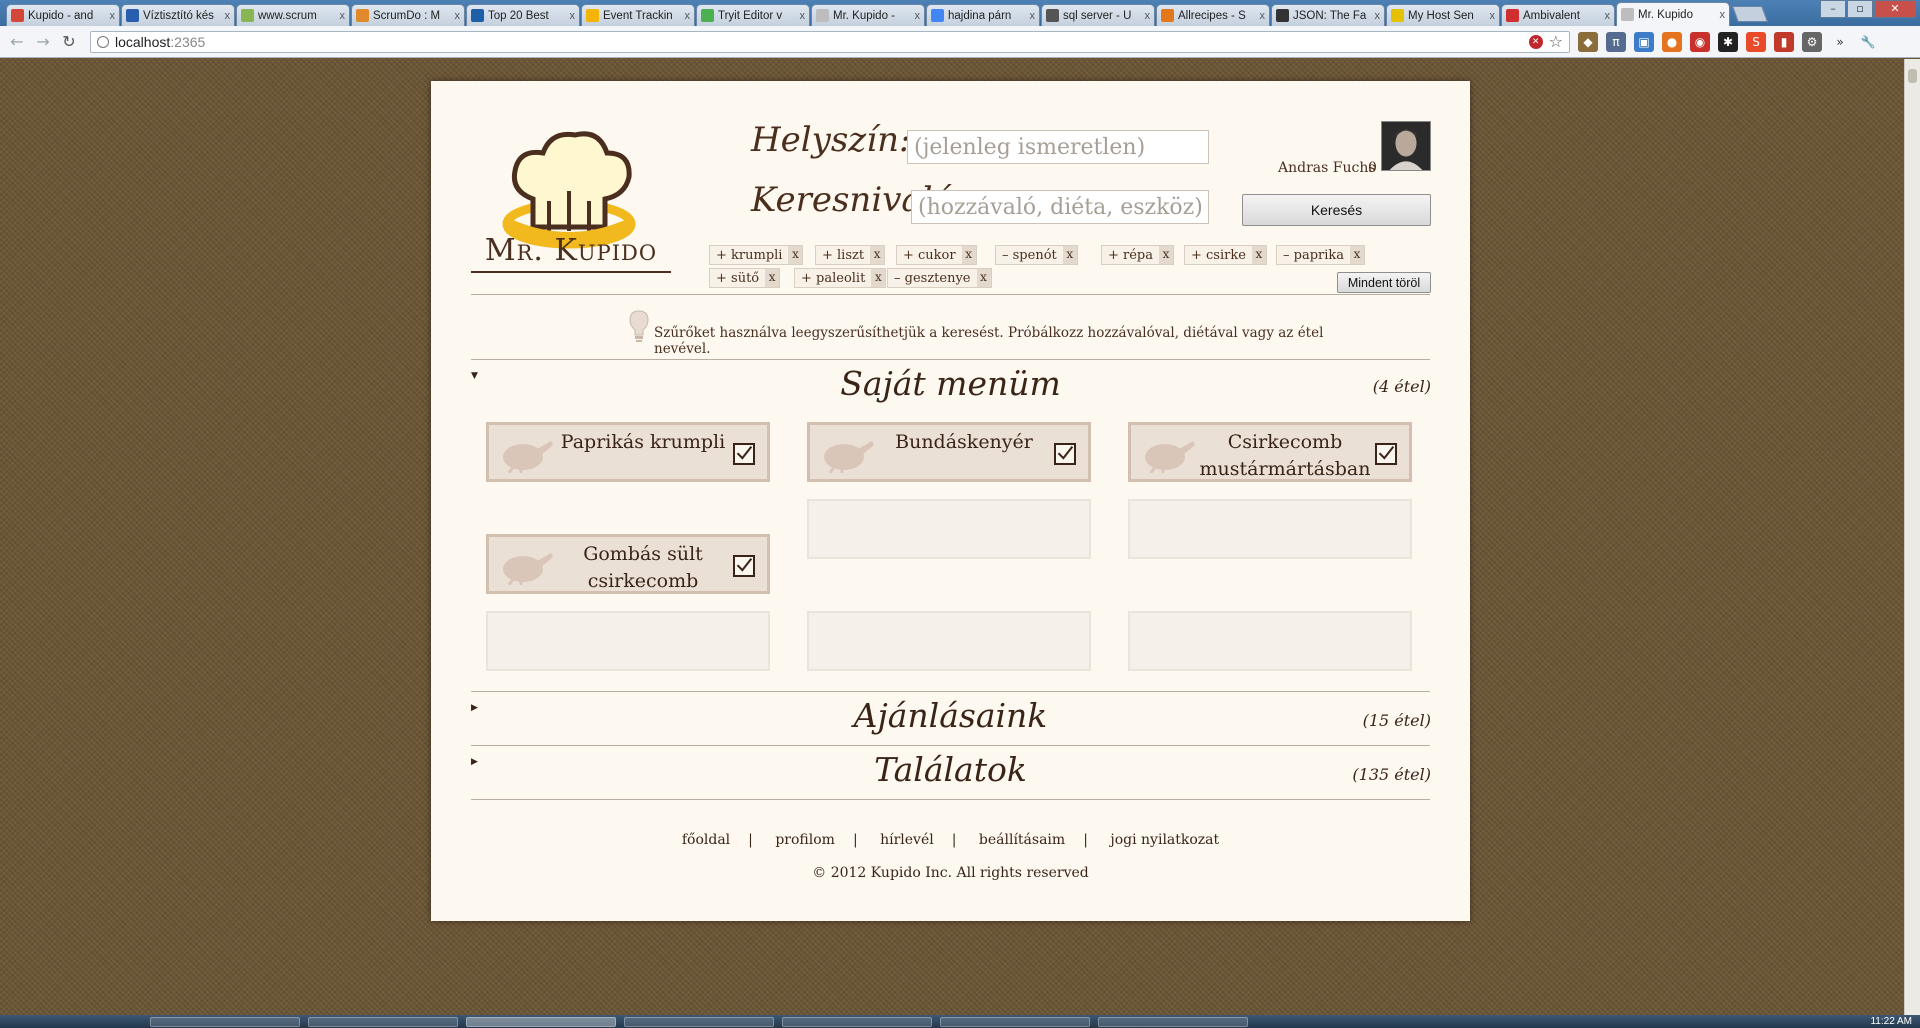  I want to click on extension-bookmark-icon: ▮, so click(1784, 41).